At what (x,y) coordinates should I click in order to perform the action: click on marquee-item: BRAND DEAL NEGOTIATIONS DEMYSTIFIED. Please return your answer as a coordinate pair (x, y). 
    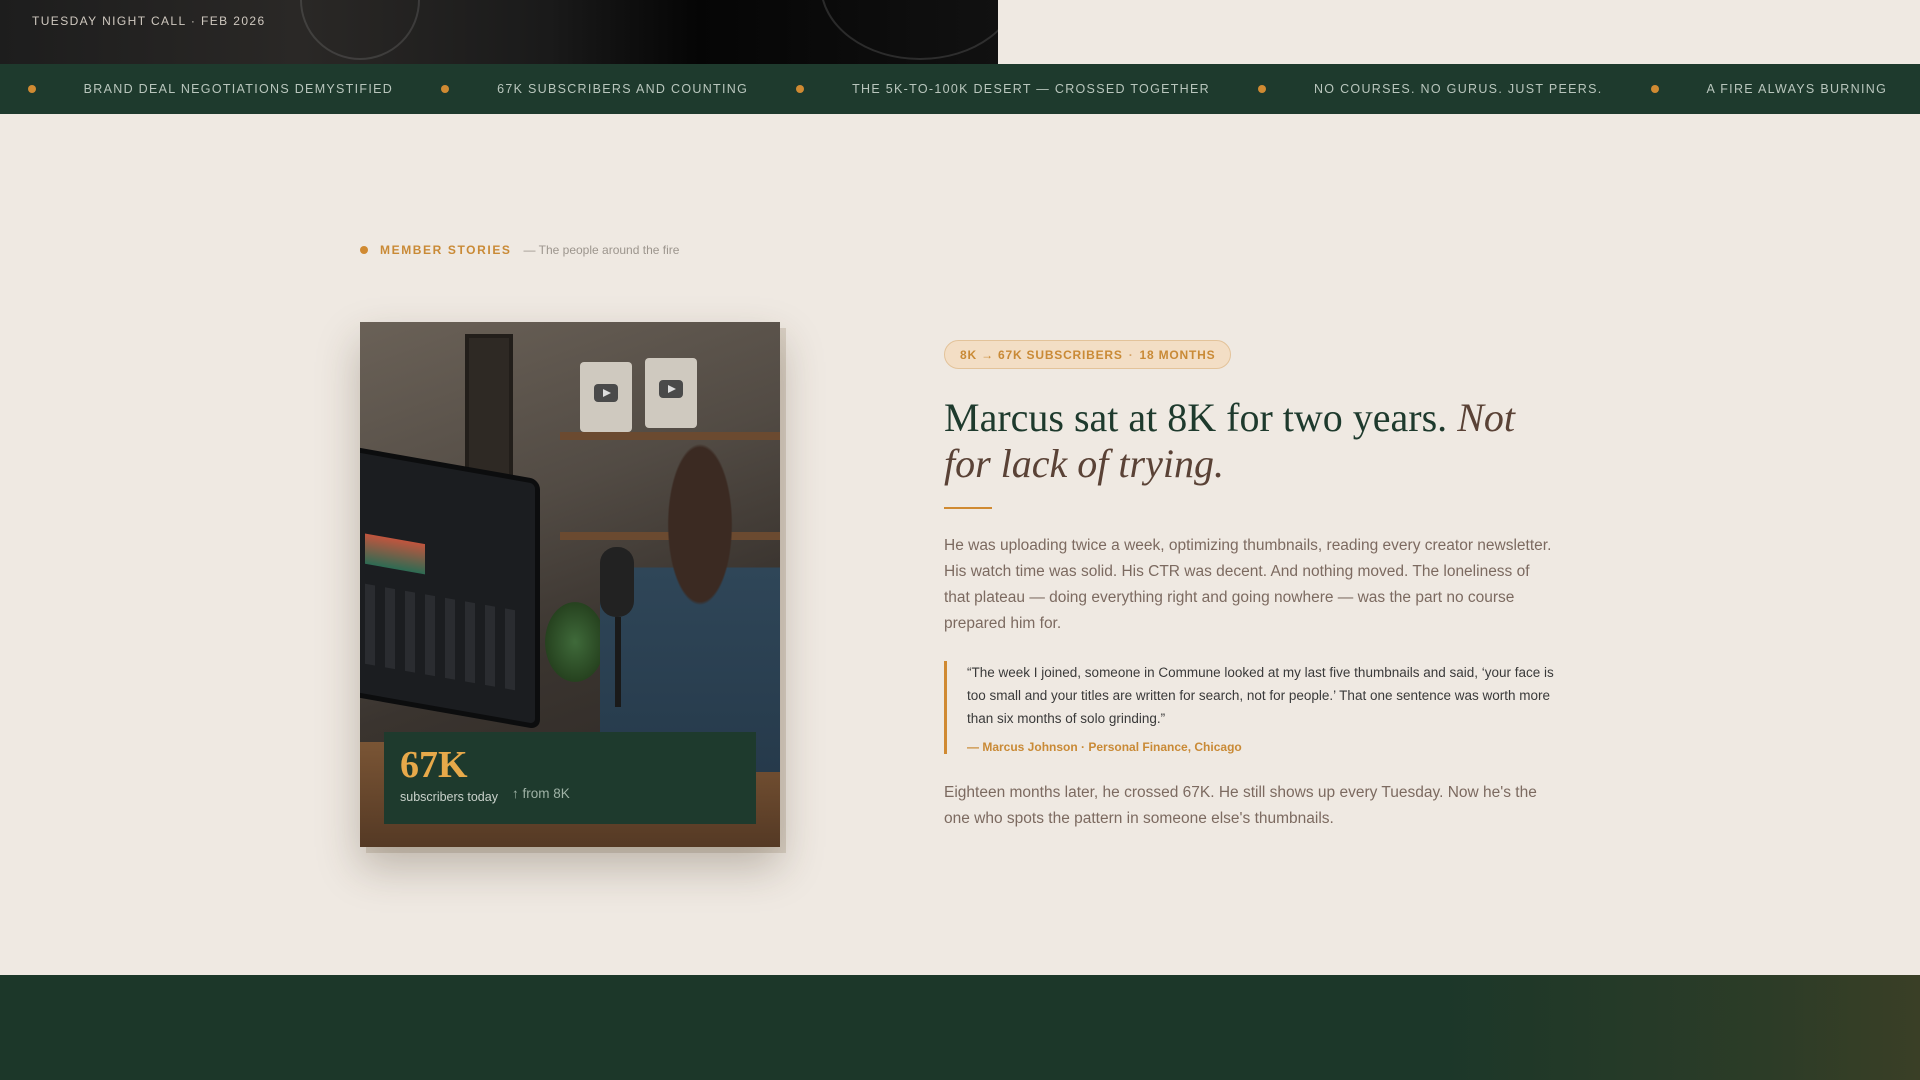
    Looking at the image, I should click on (238, 89).